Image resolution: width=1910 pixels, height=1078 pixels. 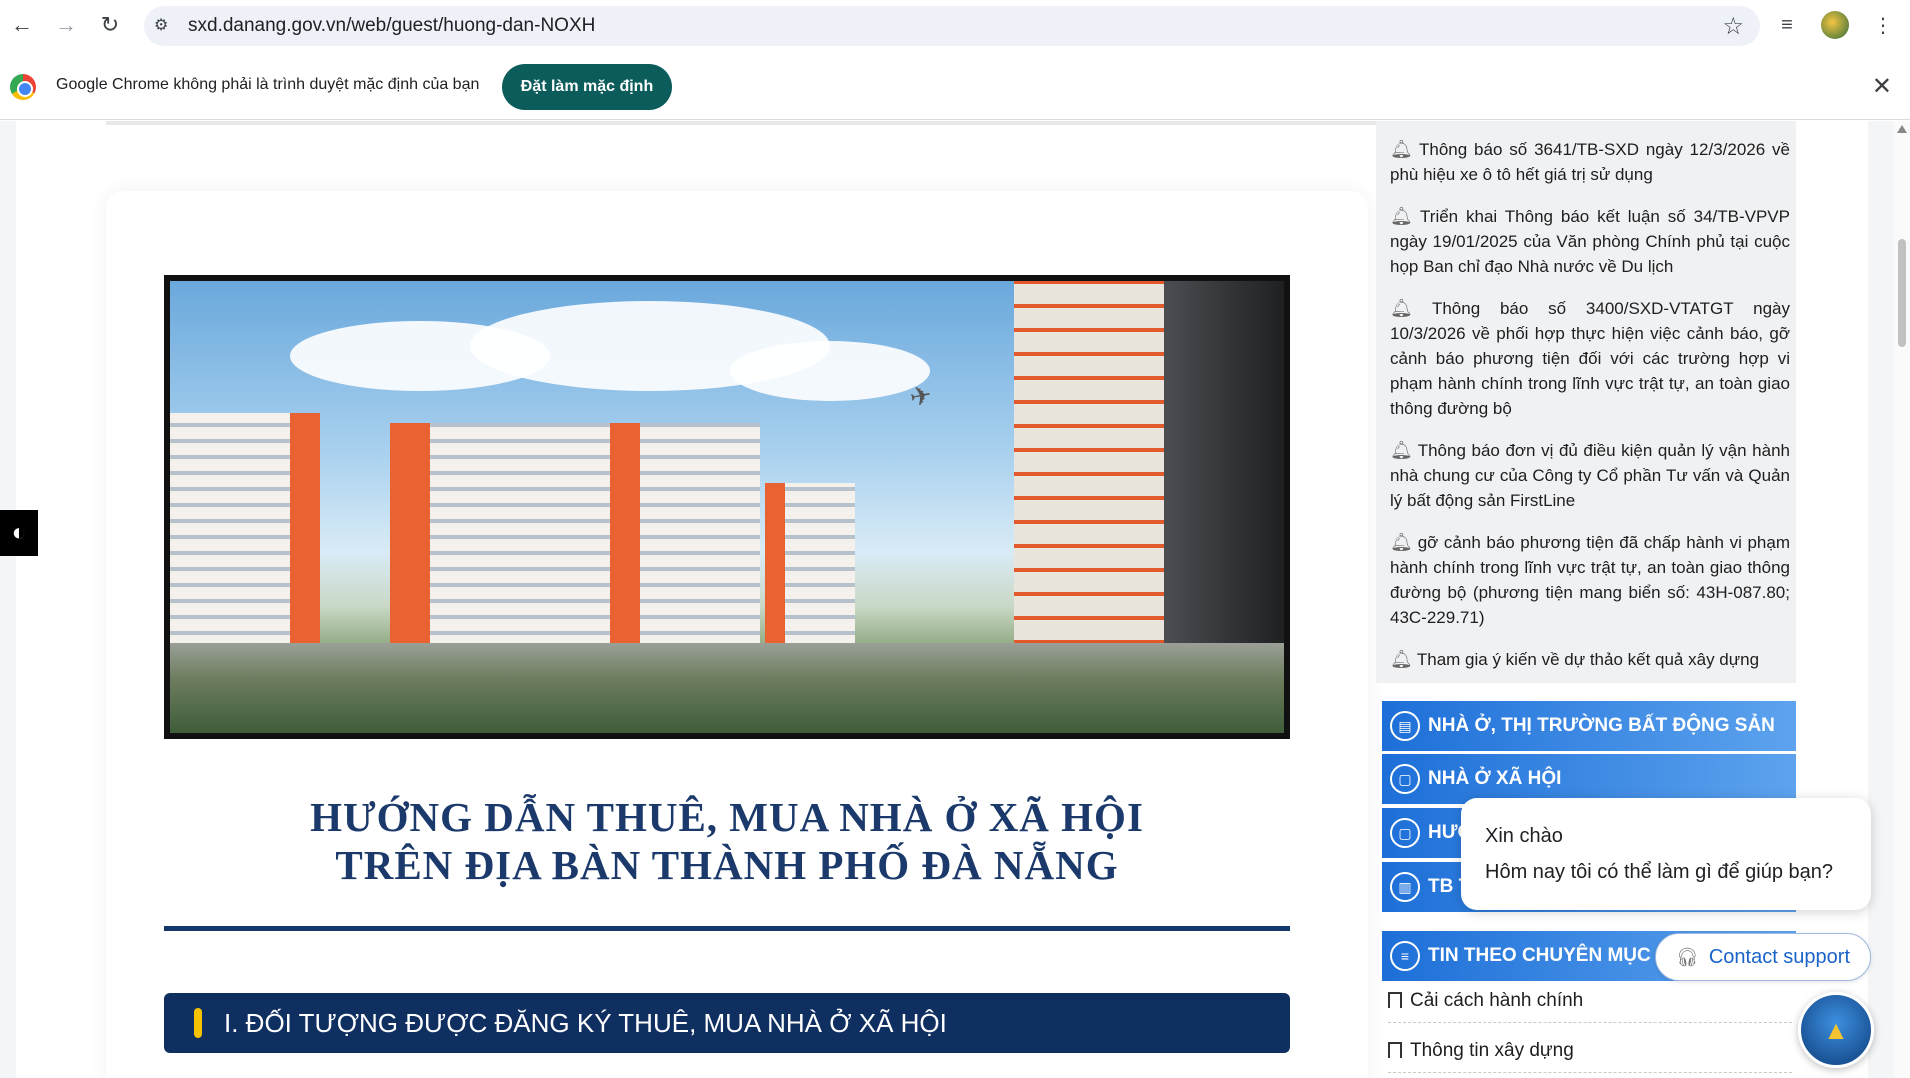 What do you see at coordinates (1787, 25) in the screenshot?
I see `reading-list-icon: ≡` at bounding box center [1787, 25].